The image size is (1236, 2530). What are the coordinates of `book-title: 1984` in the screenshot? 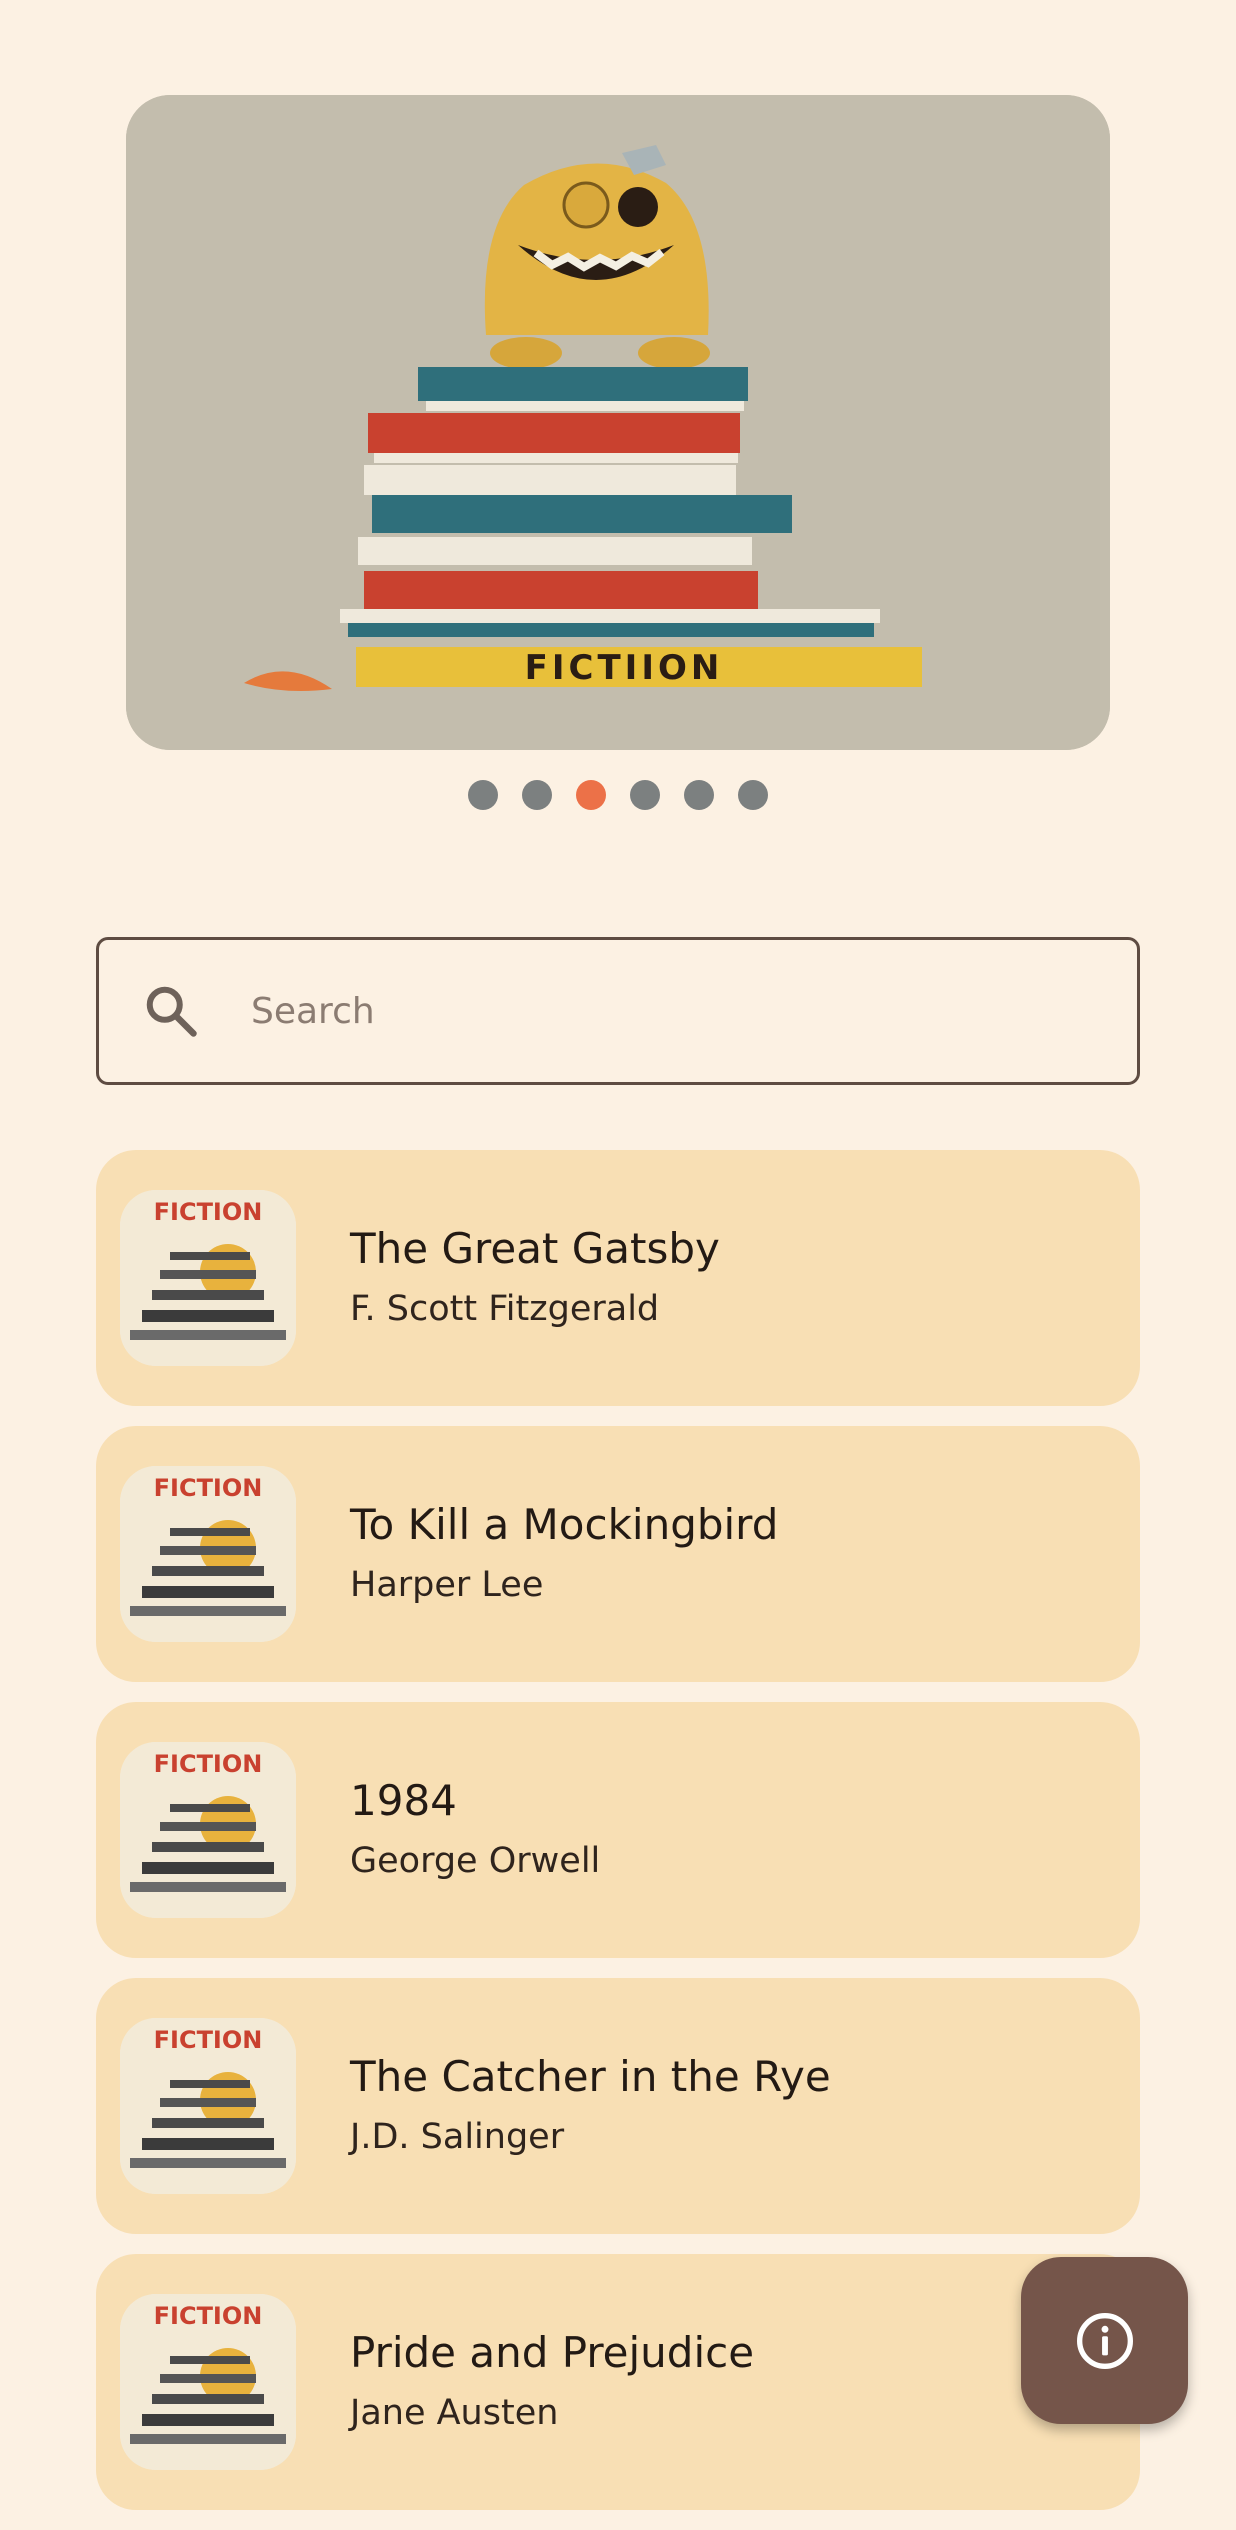 It's located at (403, 1800).